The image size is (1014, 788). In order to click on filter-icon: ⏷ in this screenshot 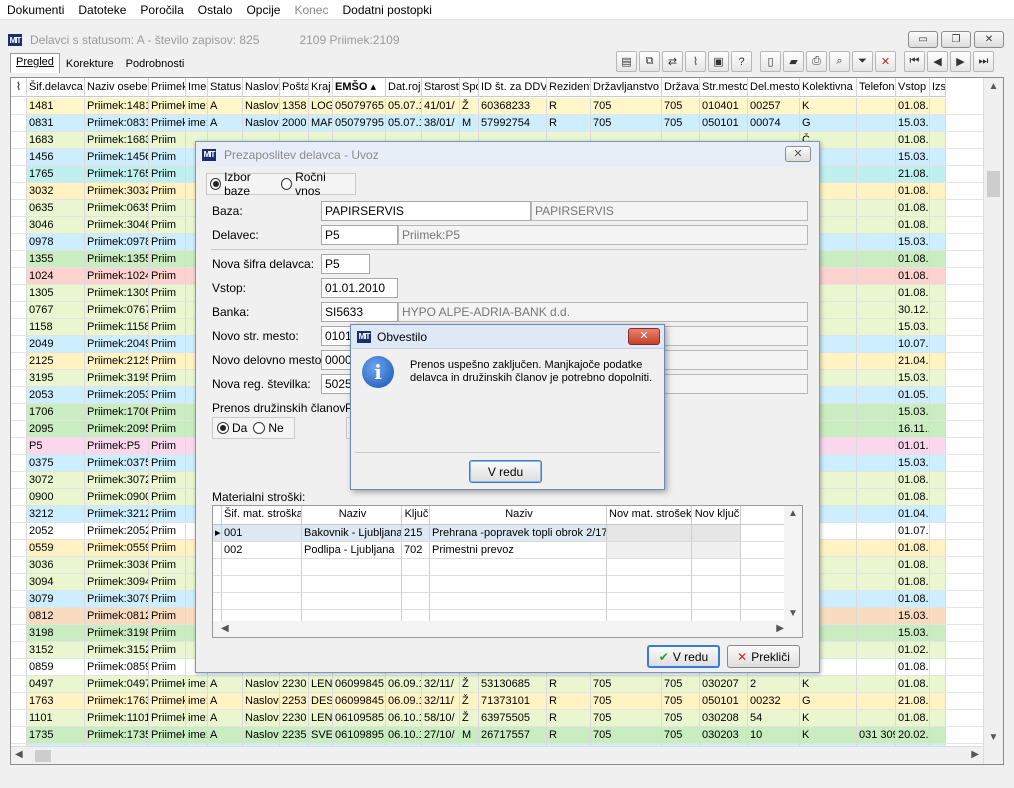, I will do `click(862, 61)`.